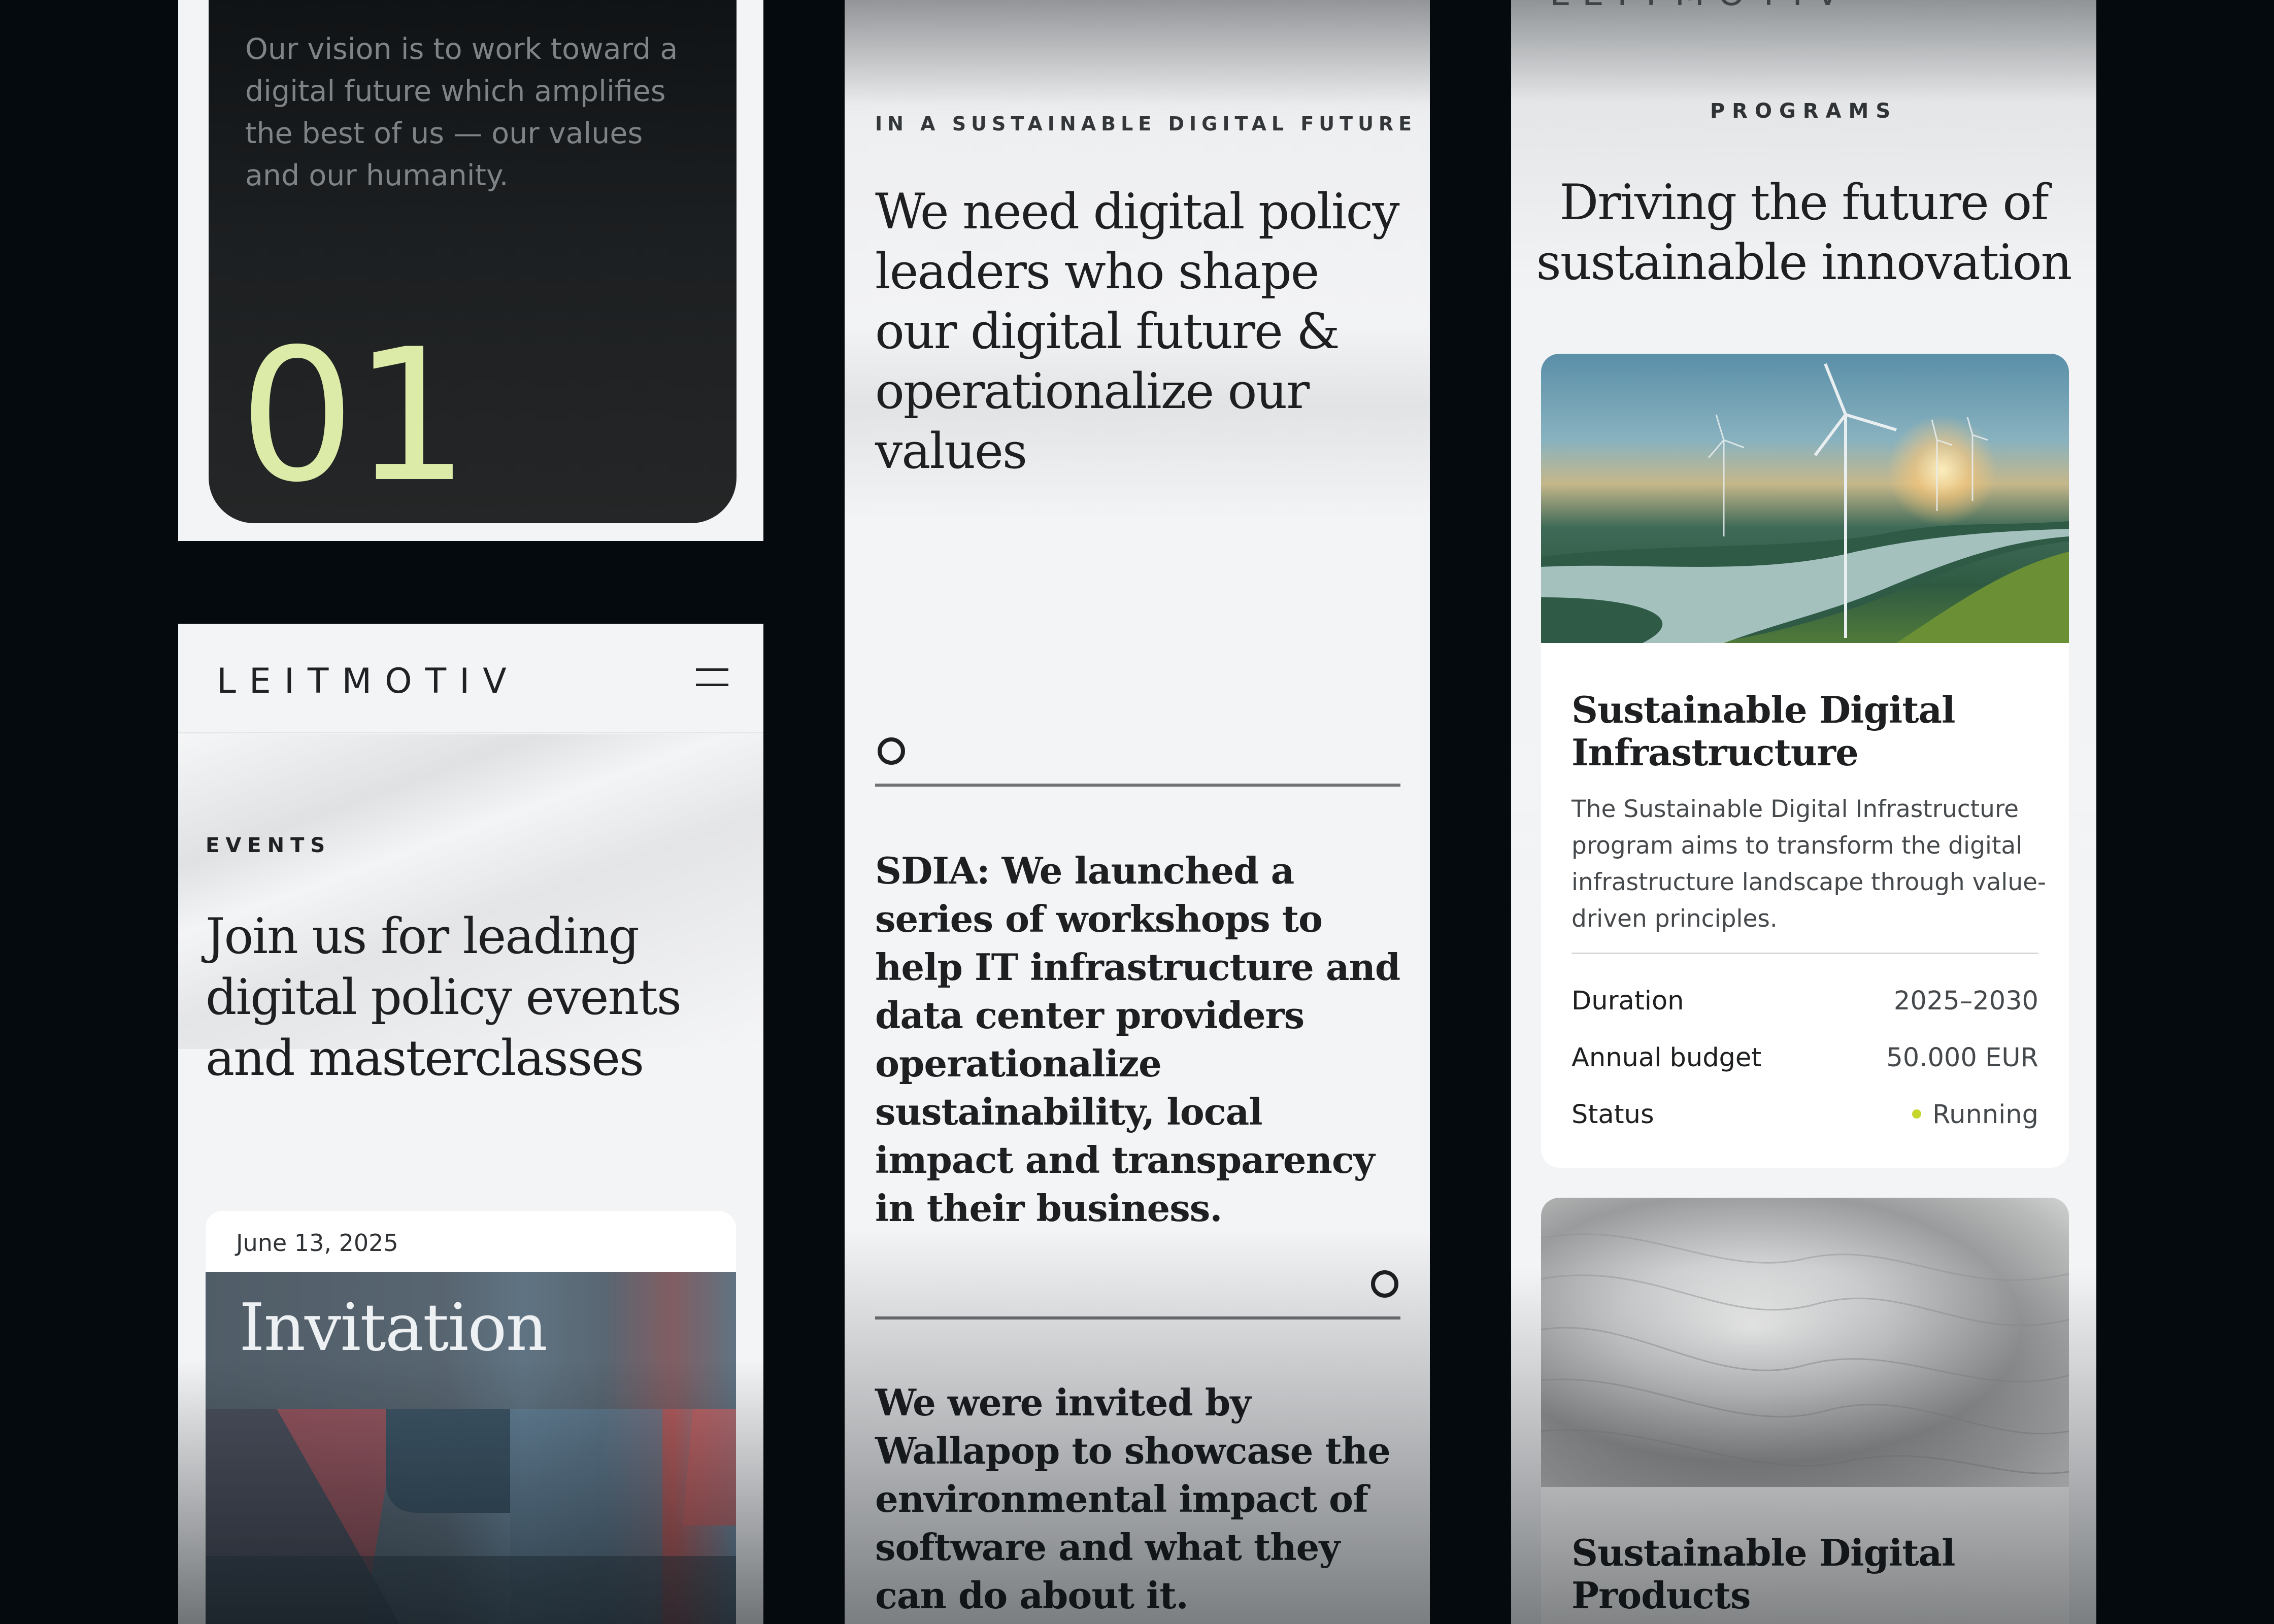 This screenshot has height=1624, width=2274. Describe the element at coordinates (269, 845) in the screenshot. I see `events-eyebrow: EVENTS` at that location.